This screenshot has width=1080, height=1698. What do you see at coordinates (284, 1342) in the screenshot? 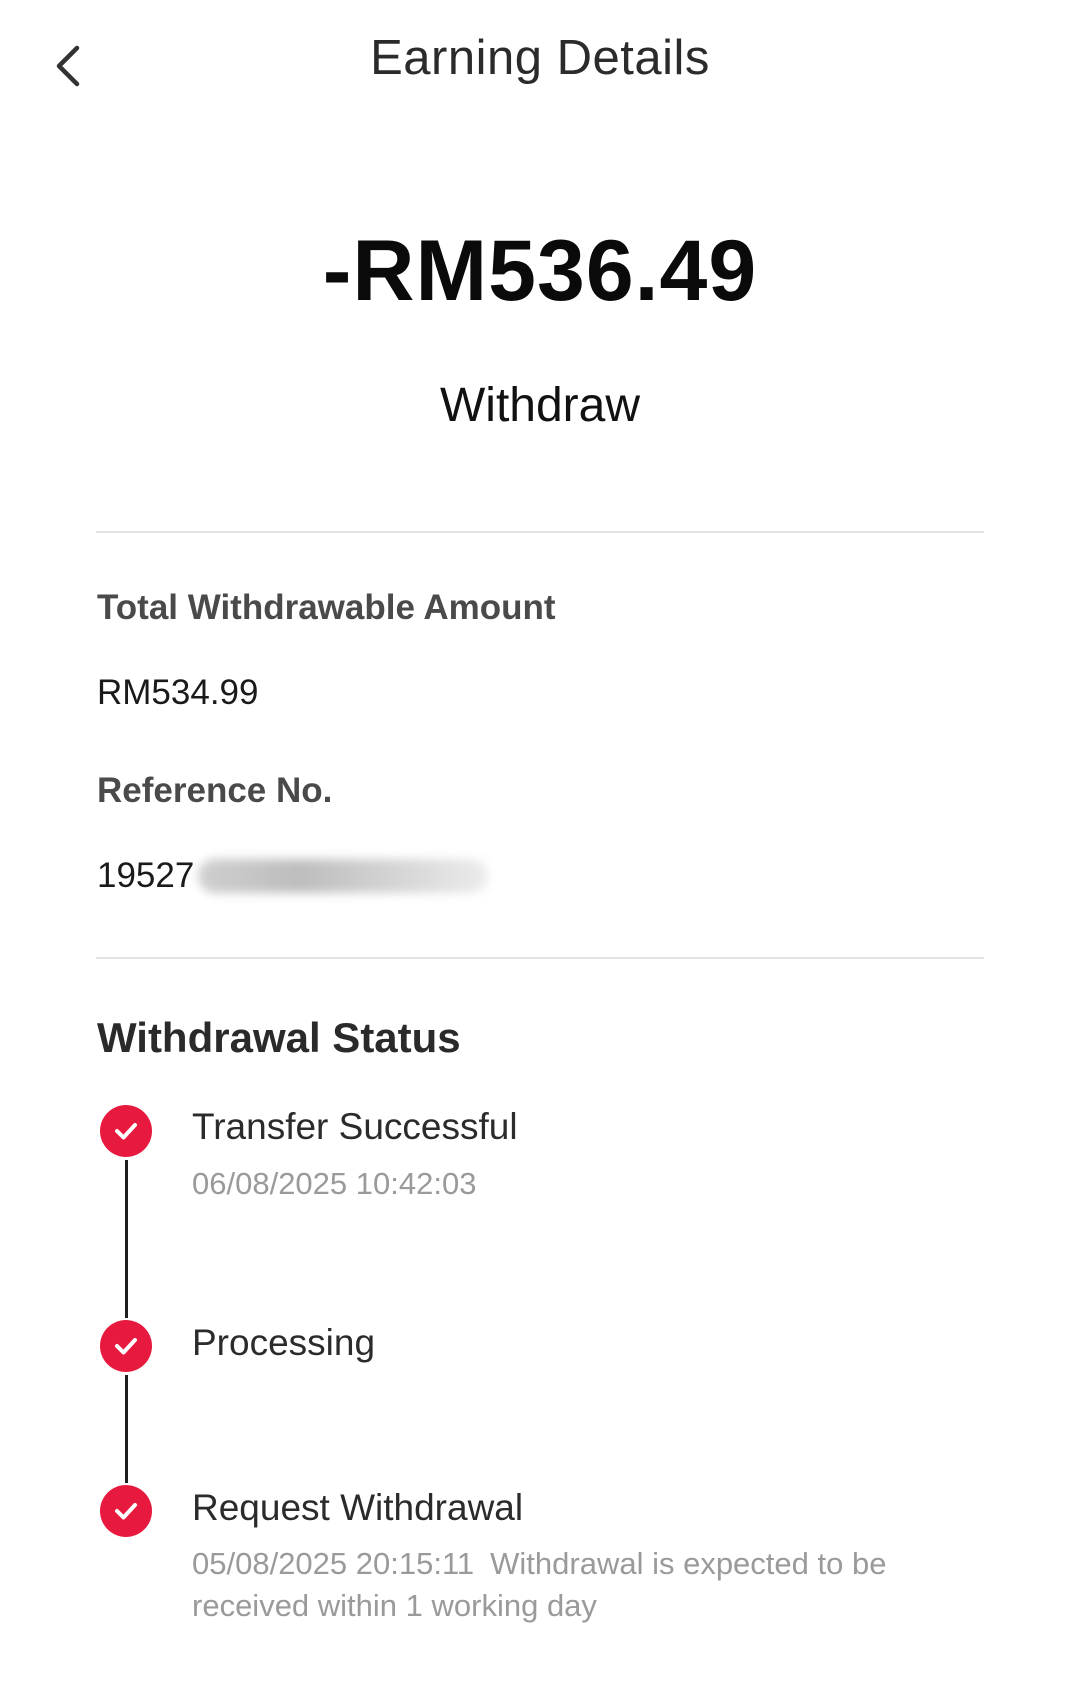
I see `status-step-title: Processing` at bounding box center [284, 1342].